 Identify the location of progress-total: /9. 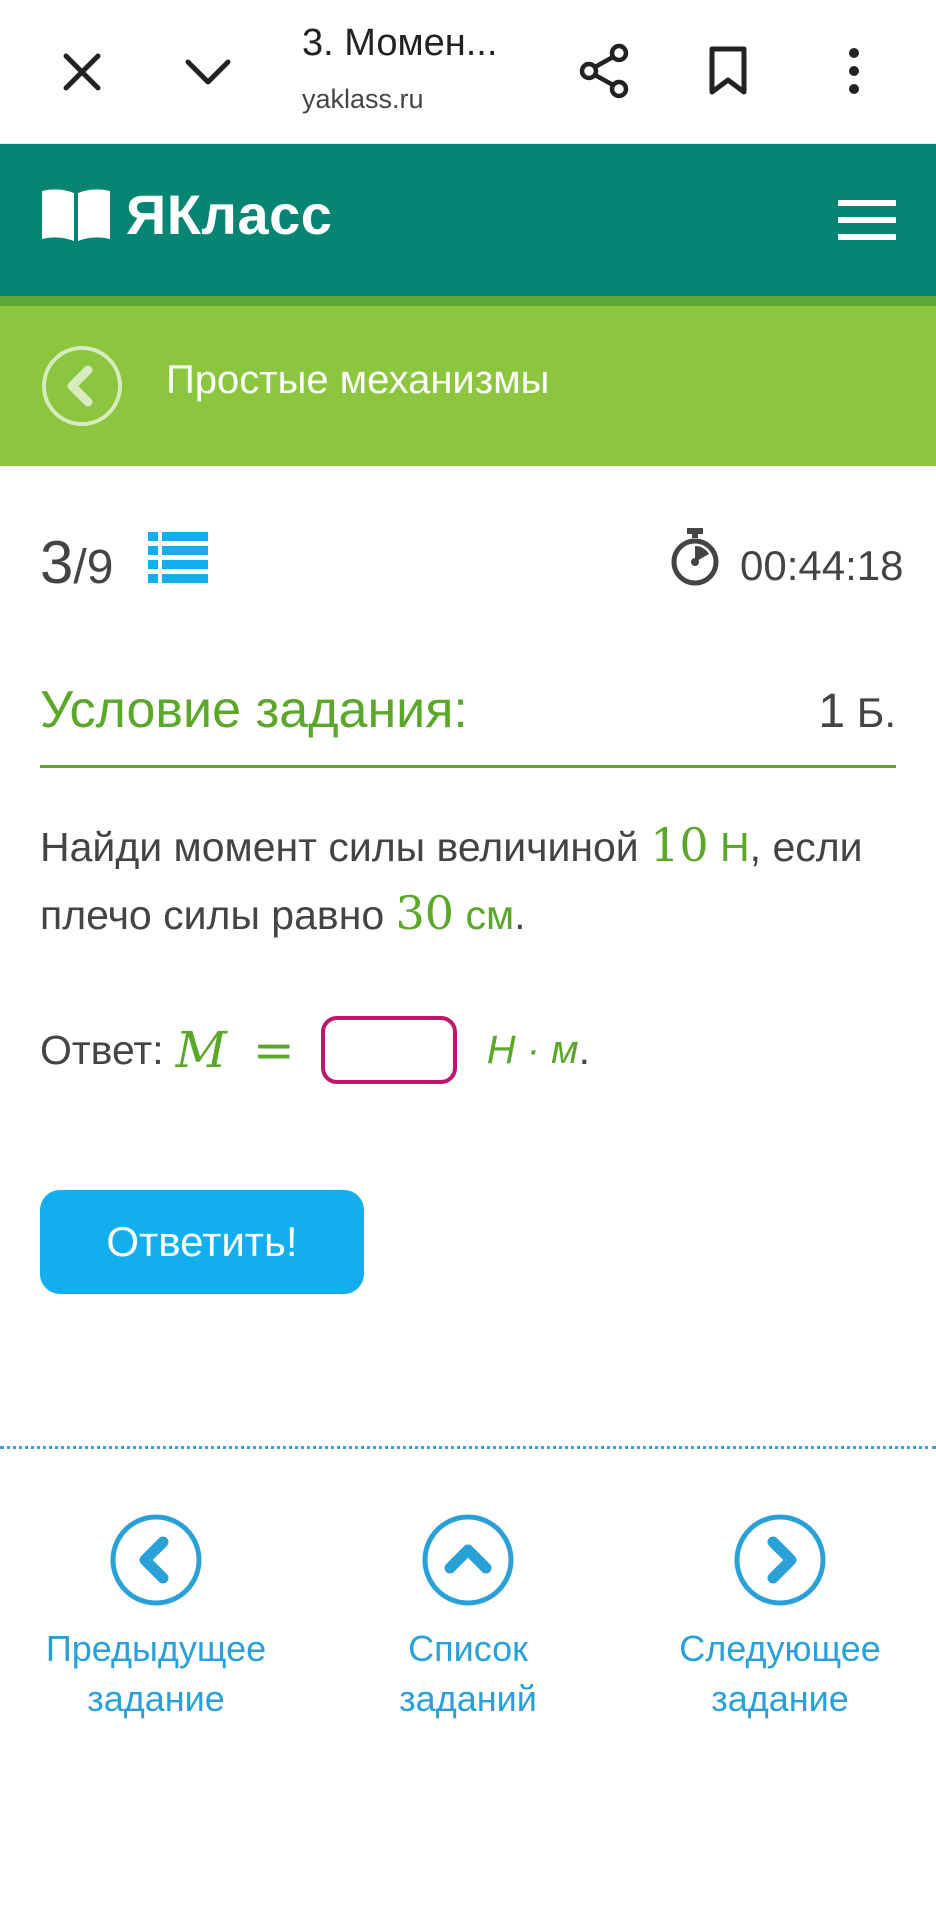
(93, 567).